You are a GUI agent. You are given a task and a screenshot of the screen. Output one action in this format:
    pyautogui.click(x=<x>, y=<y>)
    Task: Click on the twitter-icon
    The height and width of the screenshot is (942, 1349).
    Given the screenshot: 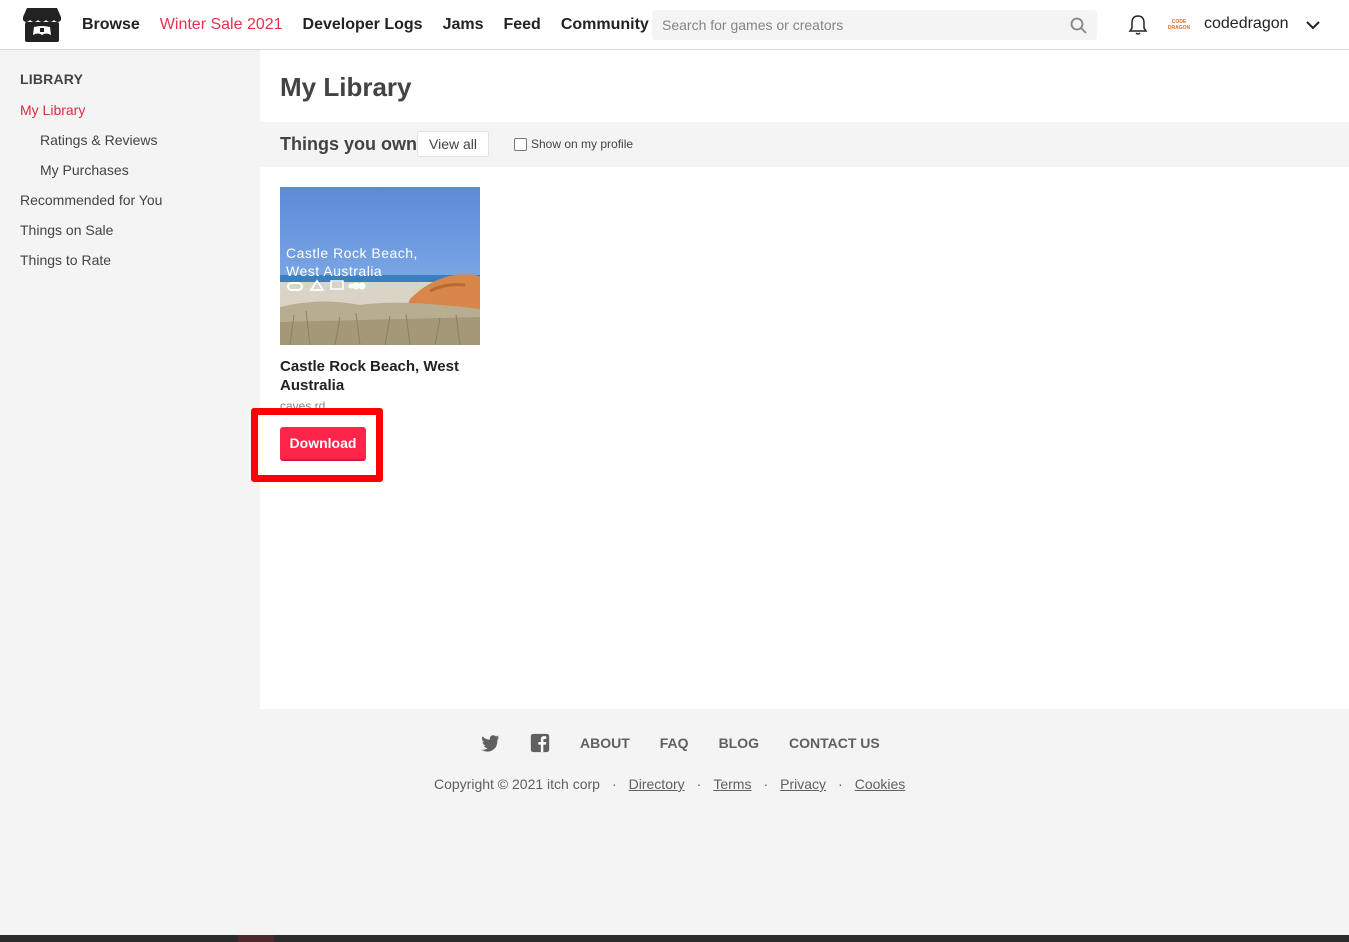 What is the action you would take?
    pyautogui.click(x=490, y=743)
    